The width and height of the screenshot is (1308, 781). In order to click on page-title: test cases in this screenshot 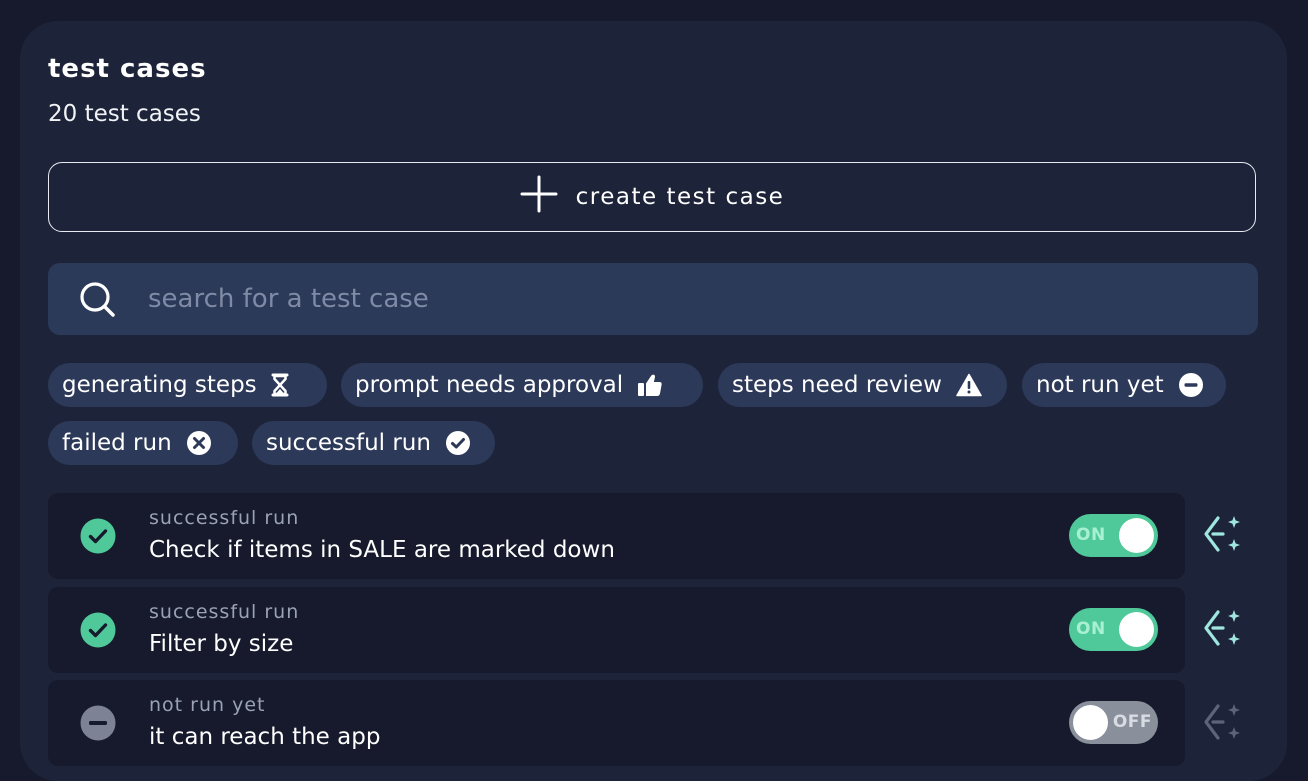, I will do `click(127, 69)`.